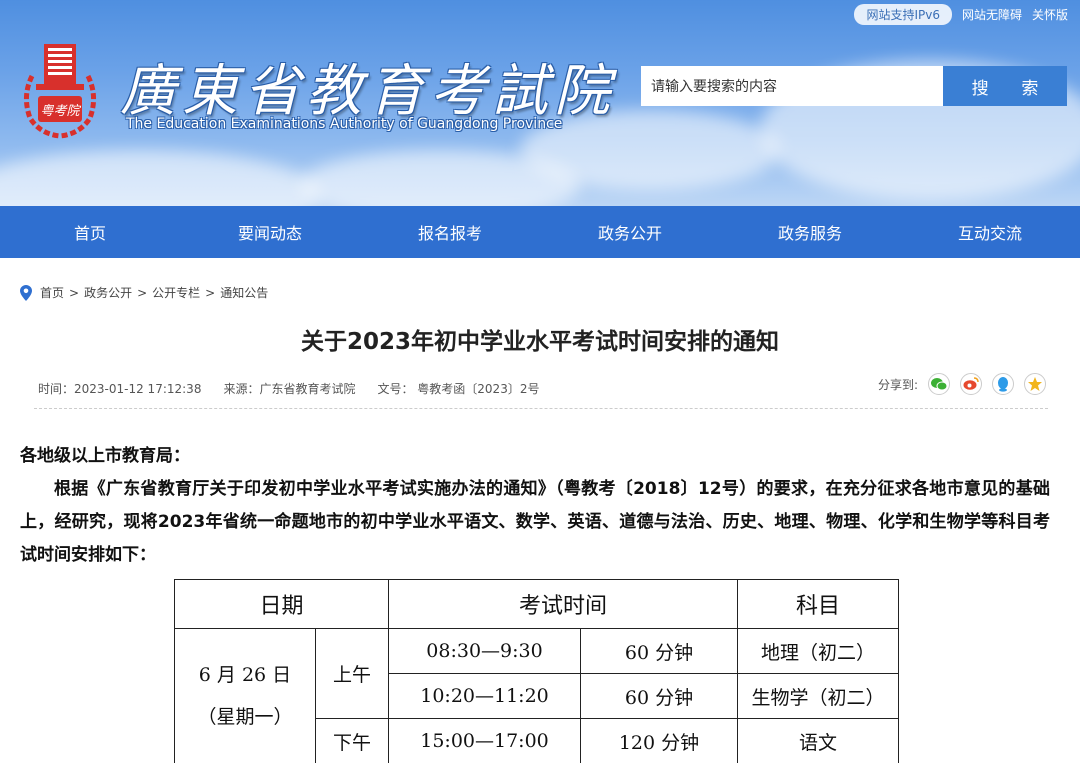 The width and height of the screenshot is (1080, 763). What do you see at coordinates (1050, 14) in the screenshot?
I see `care-version-link: 关怀版` at bounding box center [1050, 14].